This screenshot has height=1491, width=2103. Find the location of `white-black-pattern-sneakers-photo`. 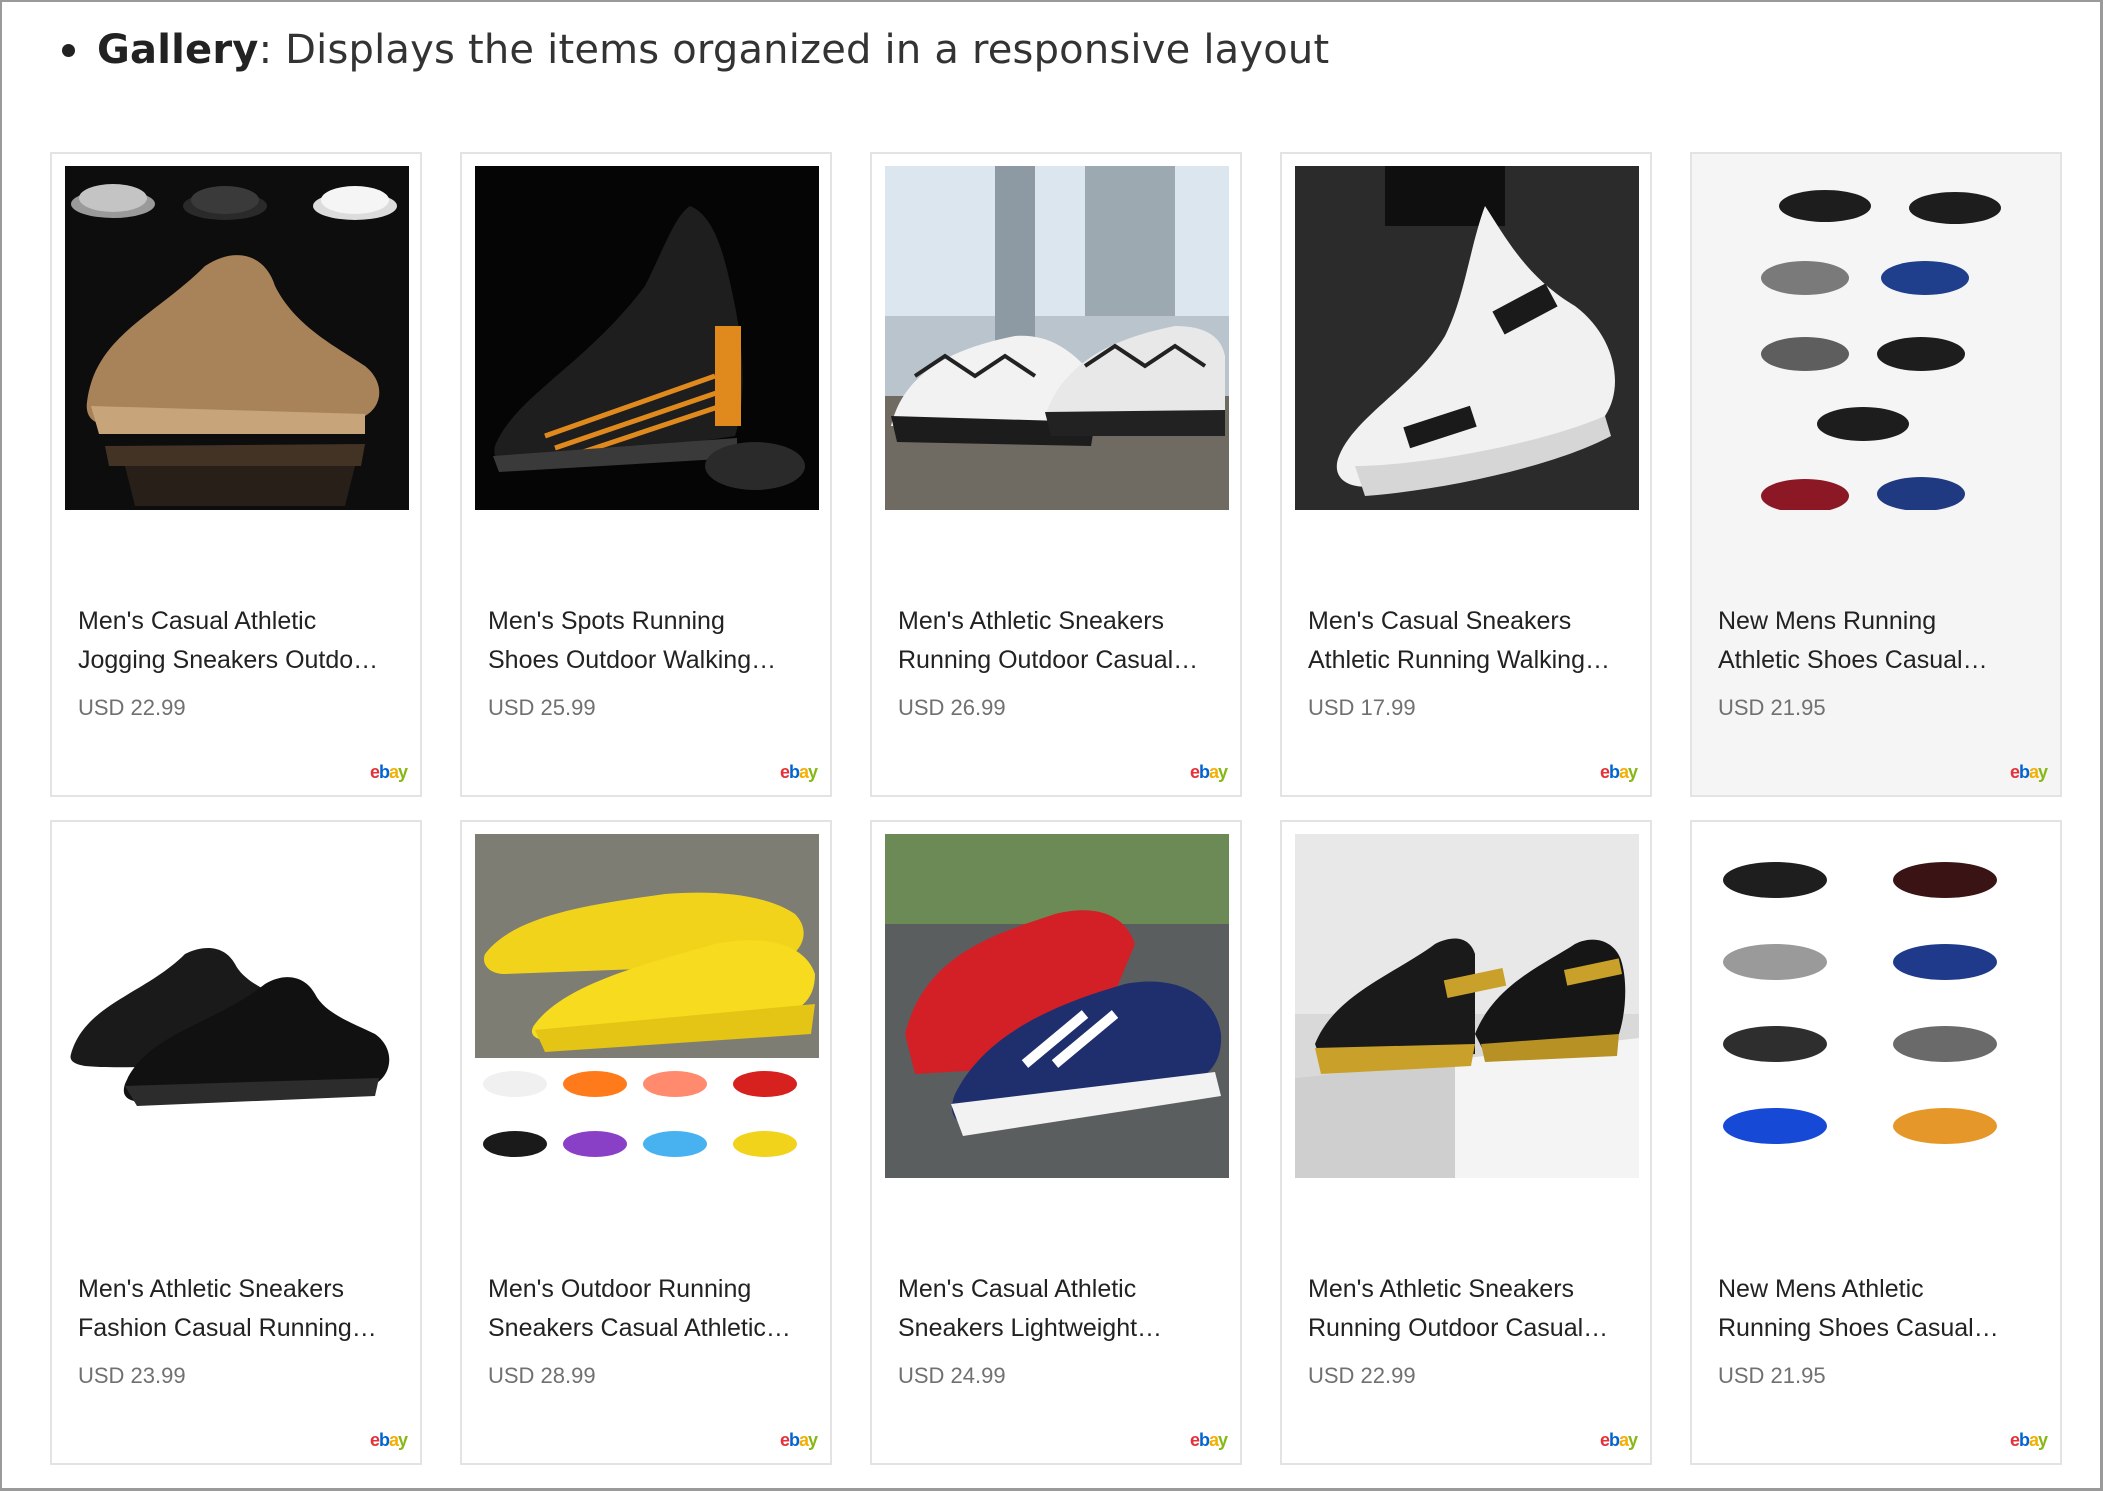

white-black-pattern-sneakers-photo is located at coordinates (1057, 338).